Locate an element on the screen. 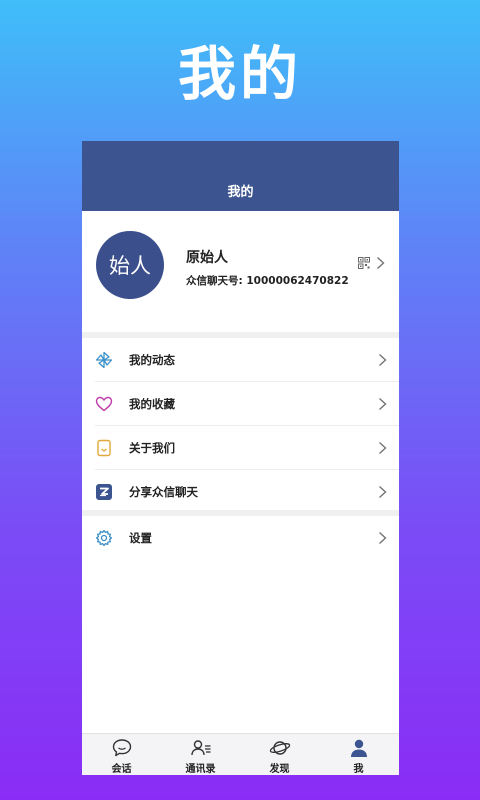 The width and height of the screenshot is (480, 800). menu-item-label: 设置 is located at coordinates (140, 538).